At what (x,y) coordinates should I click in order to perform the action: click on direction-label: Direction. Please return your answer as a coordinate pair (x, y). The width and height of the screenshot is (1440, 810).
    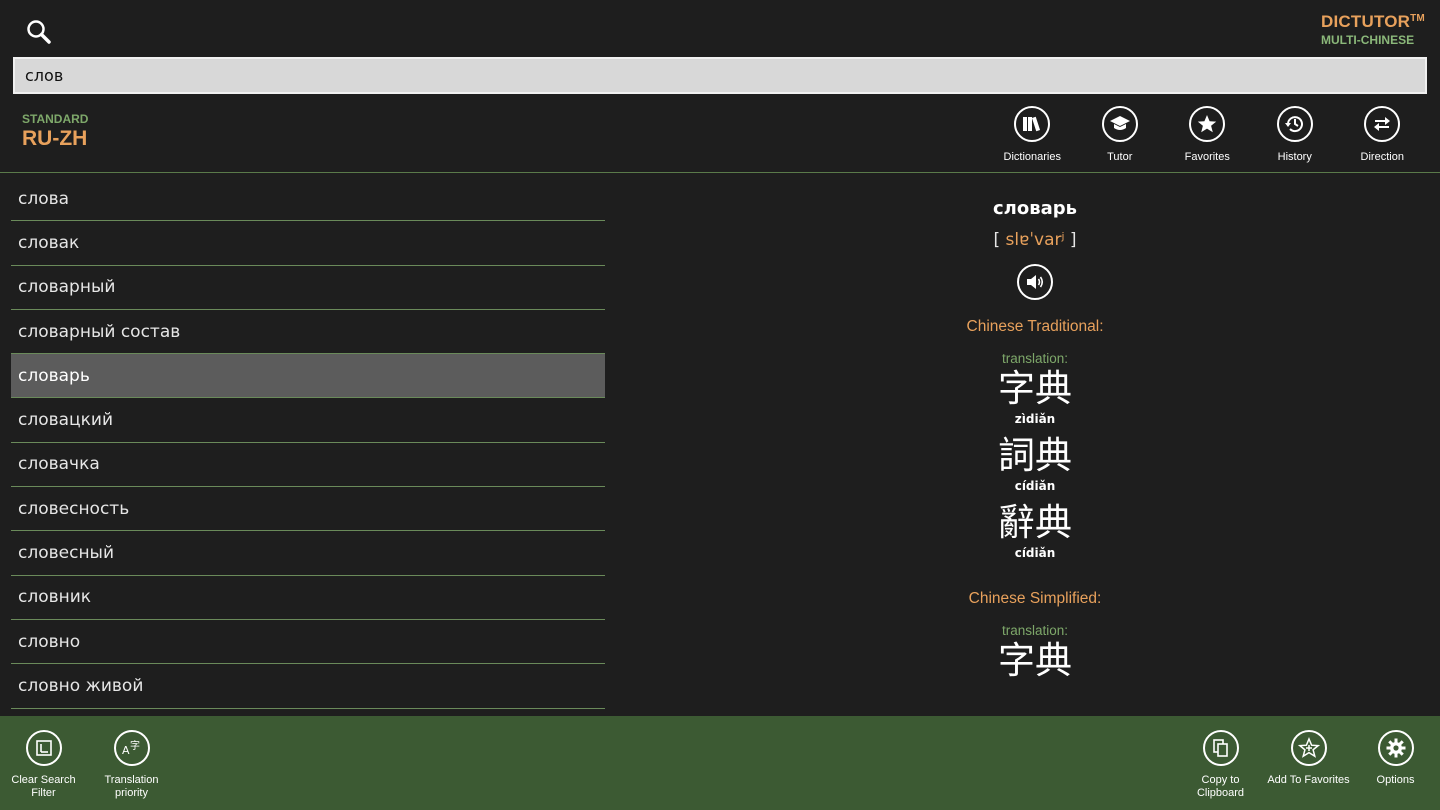
    Looking at the image, I should click on (1382, 157).